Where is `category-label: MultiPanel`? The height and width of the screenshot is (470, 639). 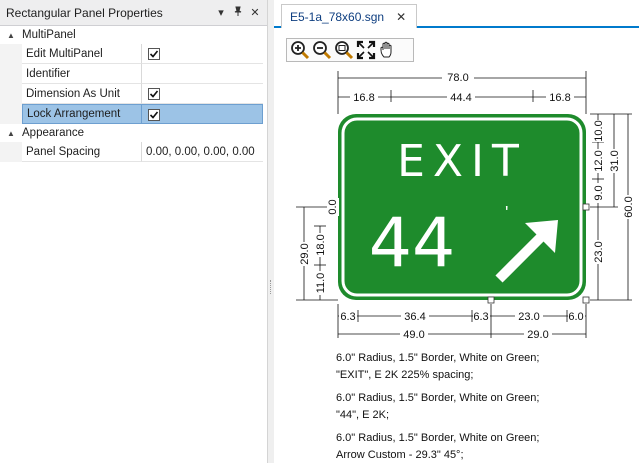 category-label: MultiPanel is located at coordinates (49, 35).